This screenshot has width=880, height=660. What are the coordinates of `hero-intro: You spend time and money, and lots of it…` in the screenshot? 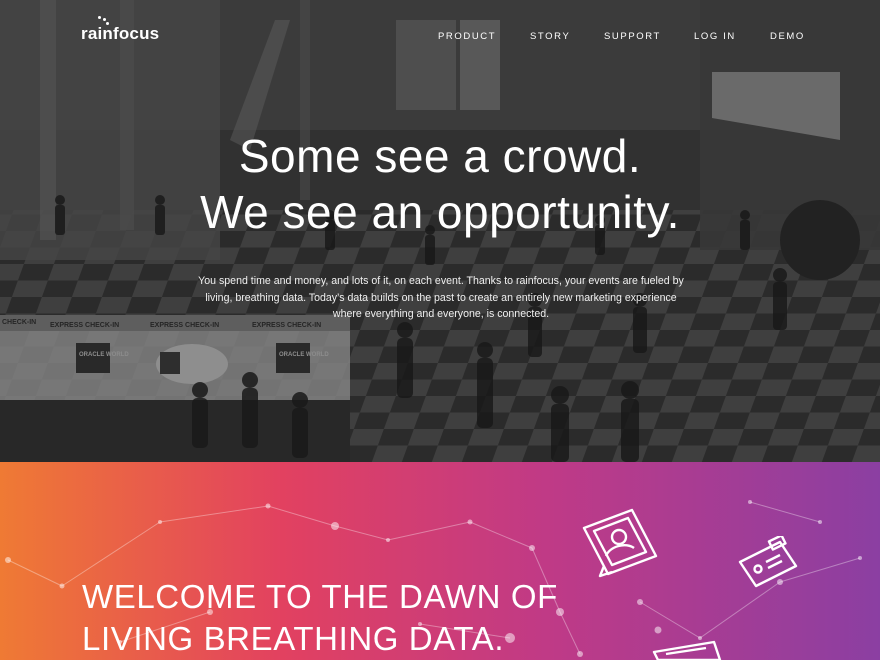 It's located at (441, 298).